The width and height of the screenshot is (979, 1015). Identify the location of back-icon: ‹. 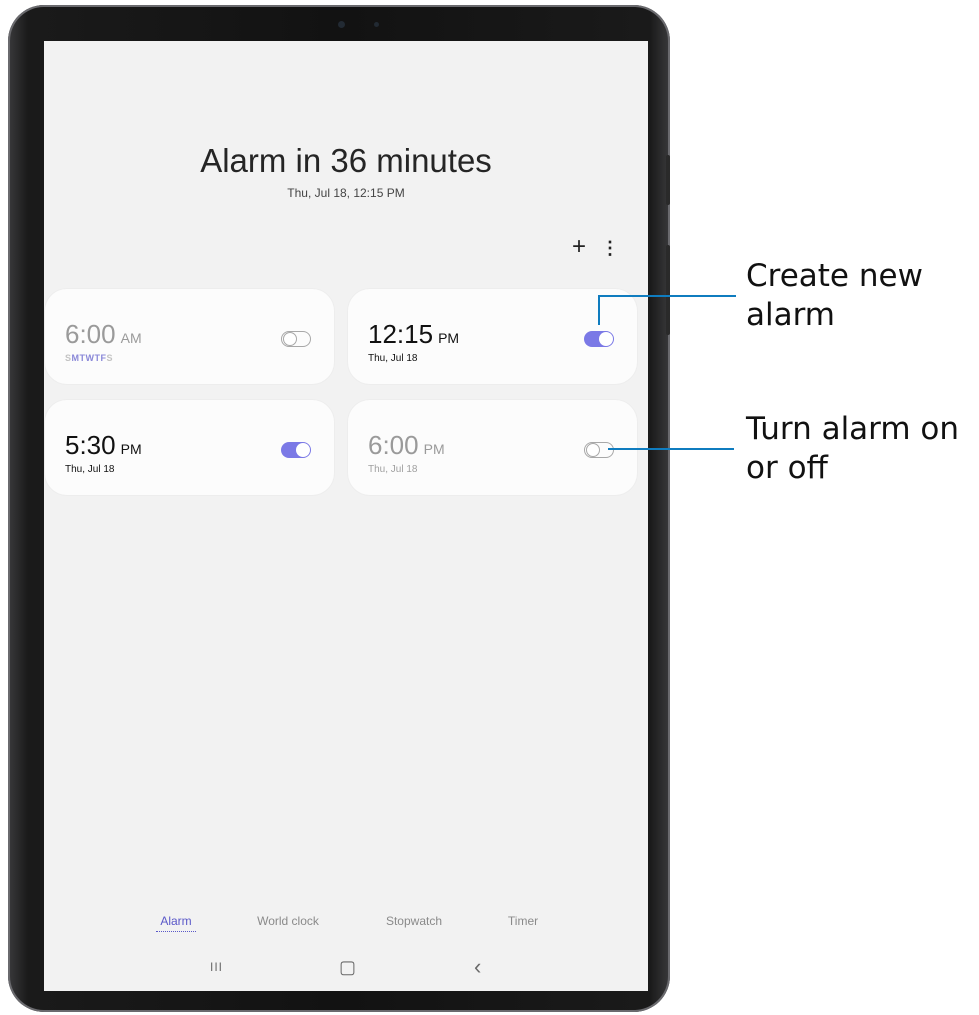
(477, 967).